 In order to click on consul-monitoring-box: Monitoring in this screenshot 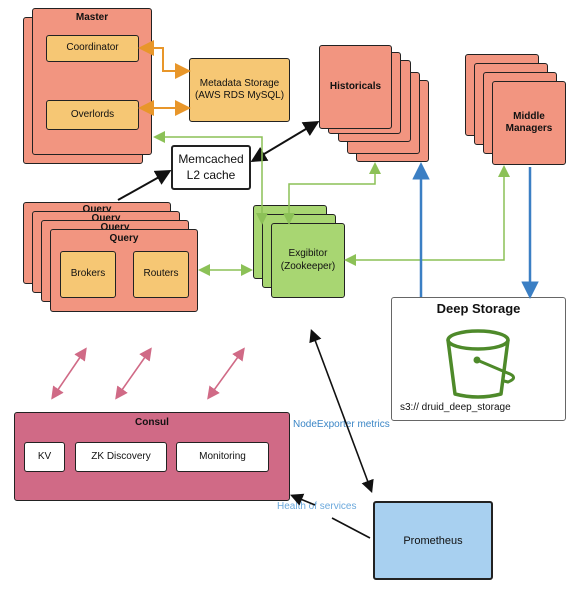, I will do `click(222, 457)`.